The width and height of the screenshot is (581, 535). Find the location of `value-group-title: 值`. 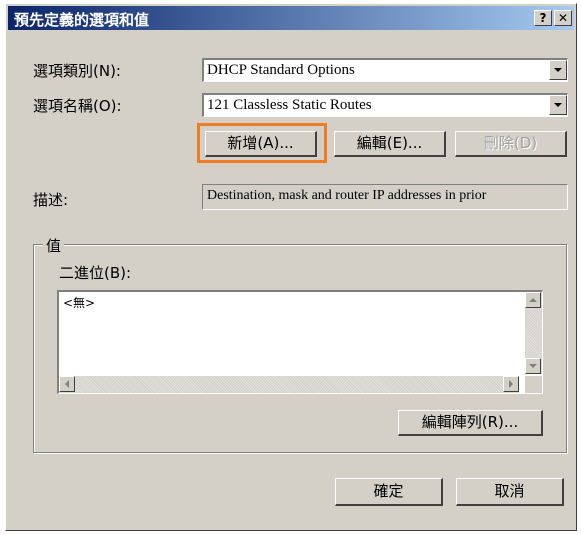

value-group-title: 值 is located at coordinates (54, 245).